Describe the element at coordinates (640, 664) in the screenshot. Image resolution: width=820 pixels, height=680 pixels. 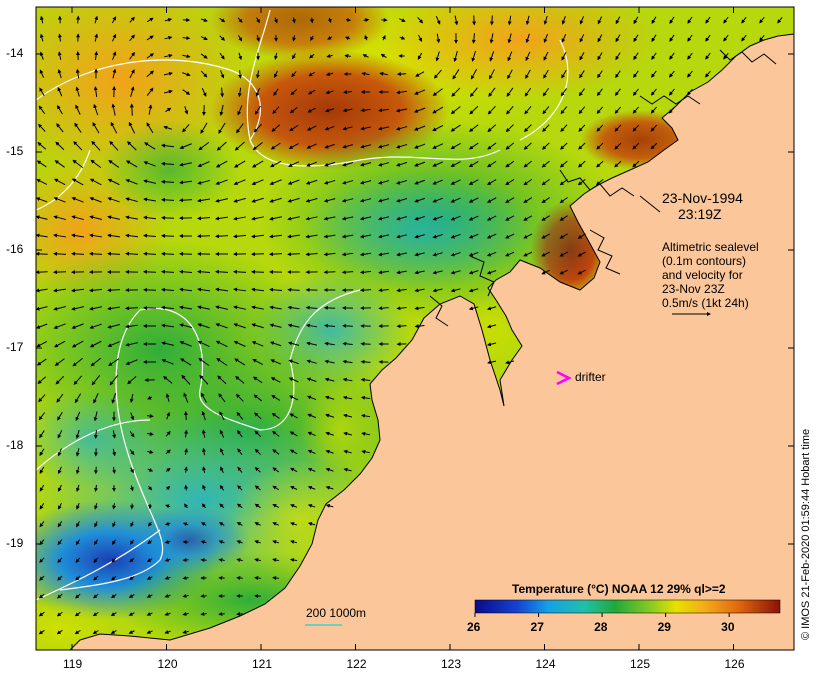
I see `lon-tick-label: 125` at that location.